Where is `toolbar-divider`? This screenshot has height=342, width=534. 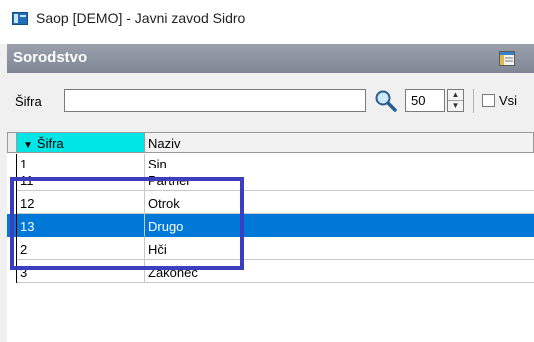
toolbar-divider is located at coordinates (473, 101).